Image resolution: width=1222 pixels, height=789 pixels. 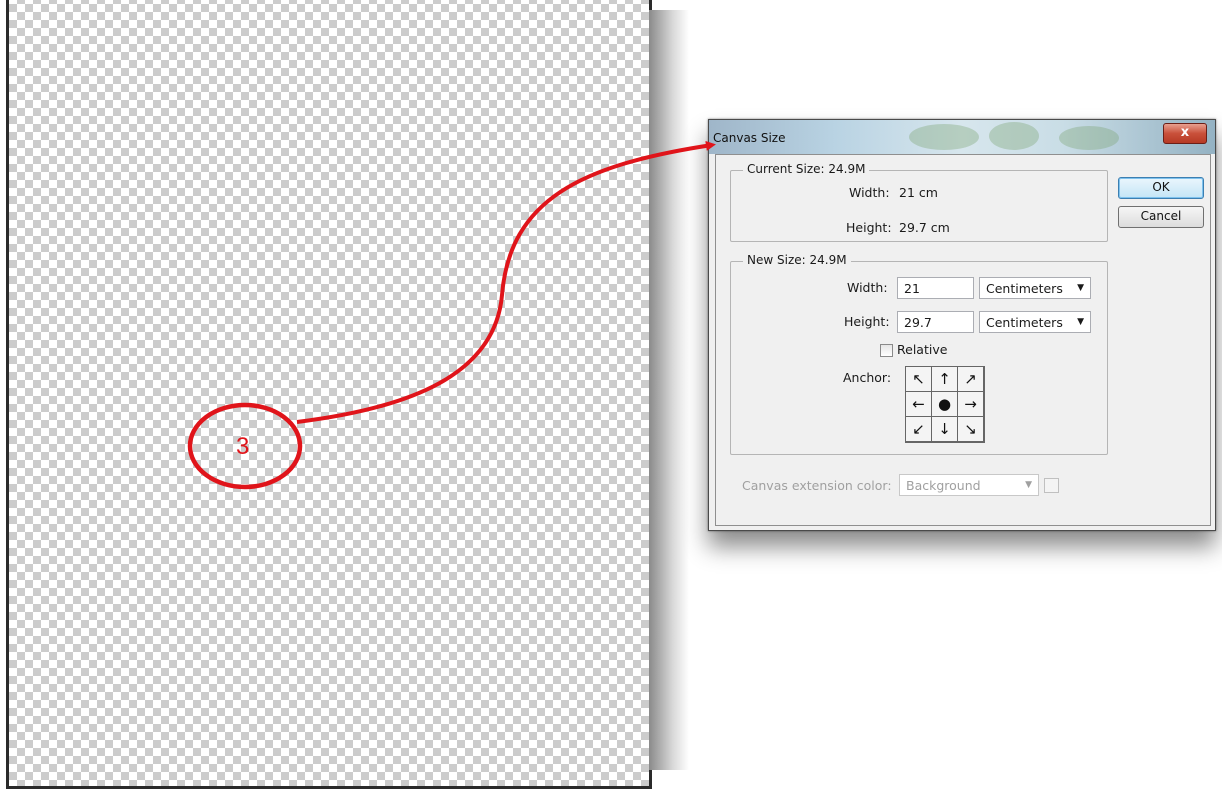 What do you see at coordinates (669, 390) in the screenshot?
I see `canvas-shadow` at bounding box center [669, 390].